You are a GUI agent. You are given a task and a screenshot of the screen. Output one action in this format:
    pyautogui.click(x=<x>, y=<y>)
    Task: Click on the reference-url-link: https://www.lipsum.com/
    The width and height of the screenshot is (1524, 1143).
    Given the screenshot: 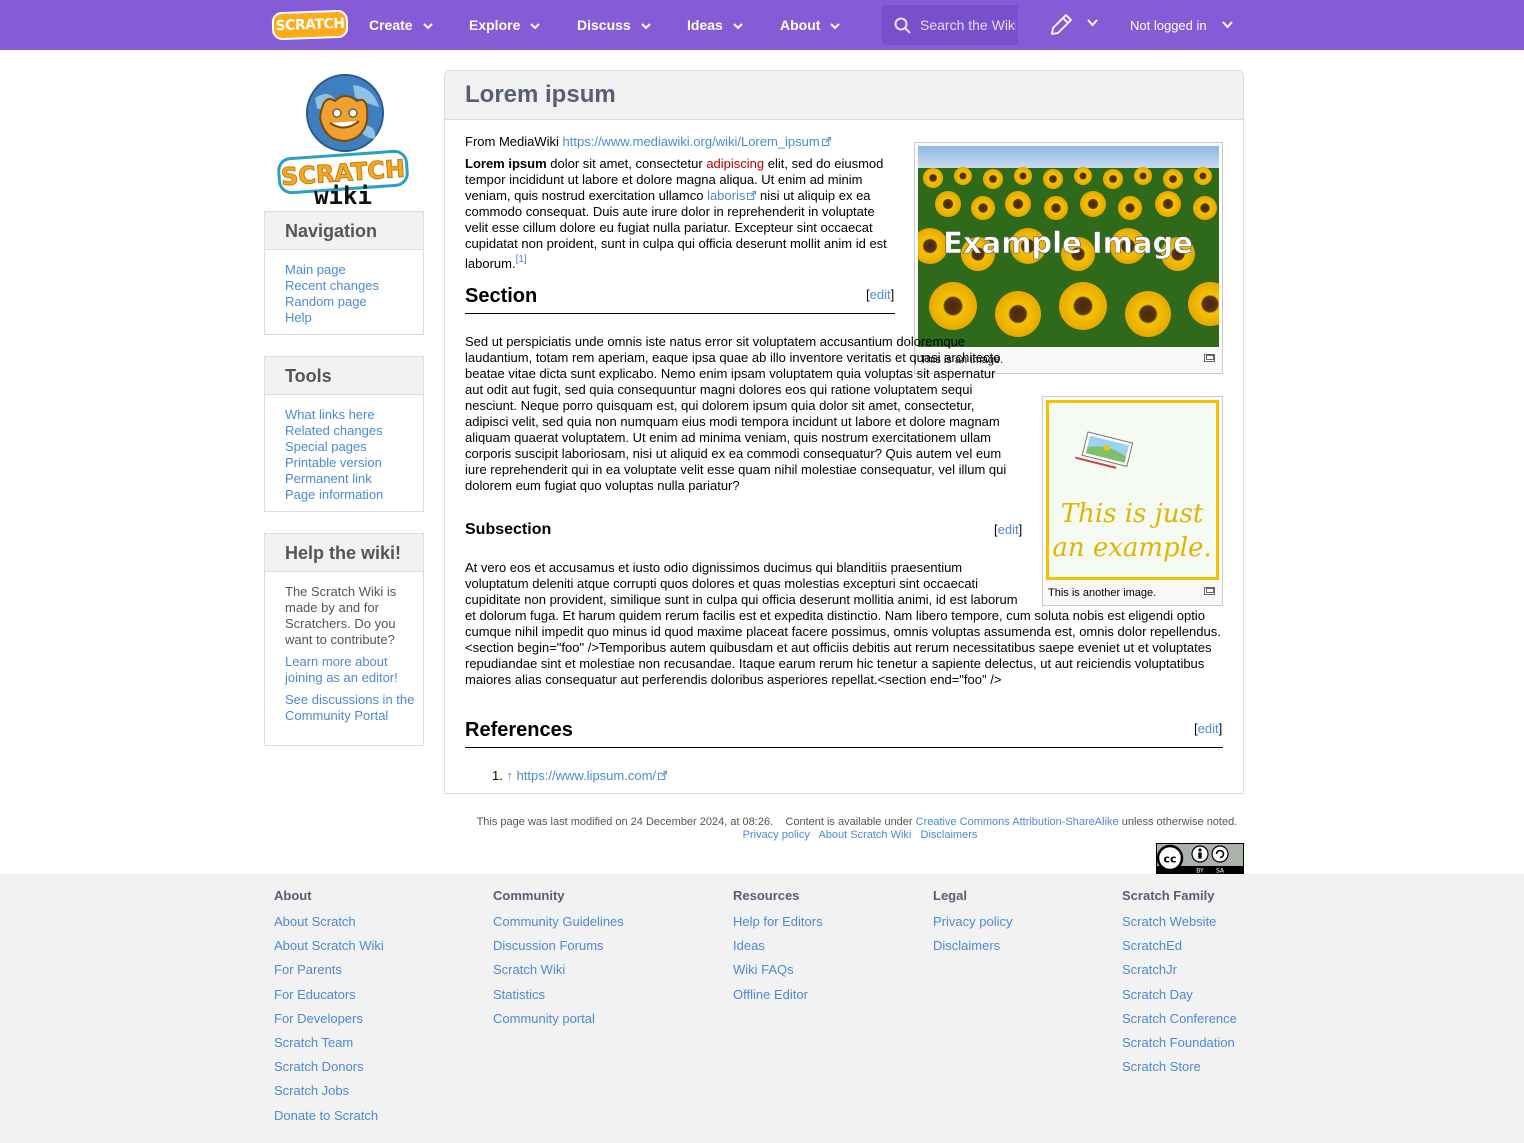 What is the action you would take?
    pyautogui.click(x=586, y=775)
    